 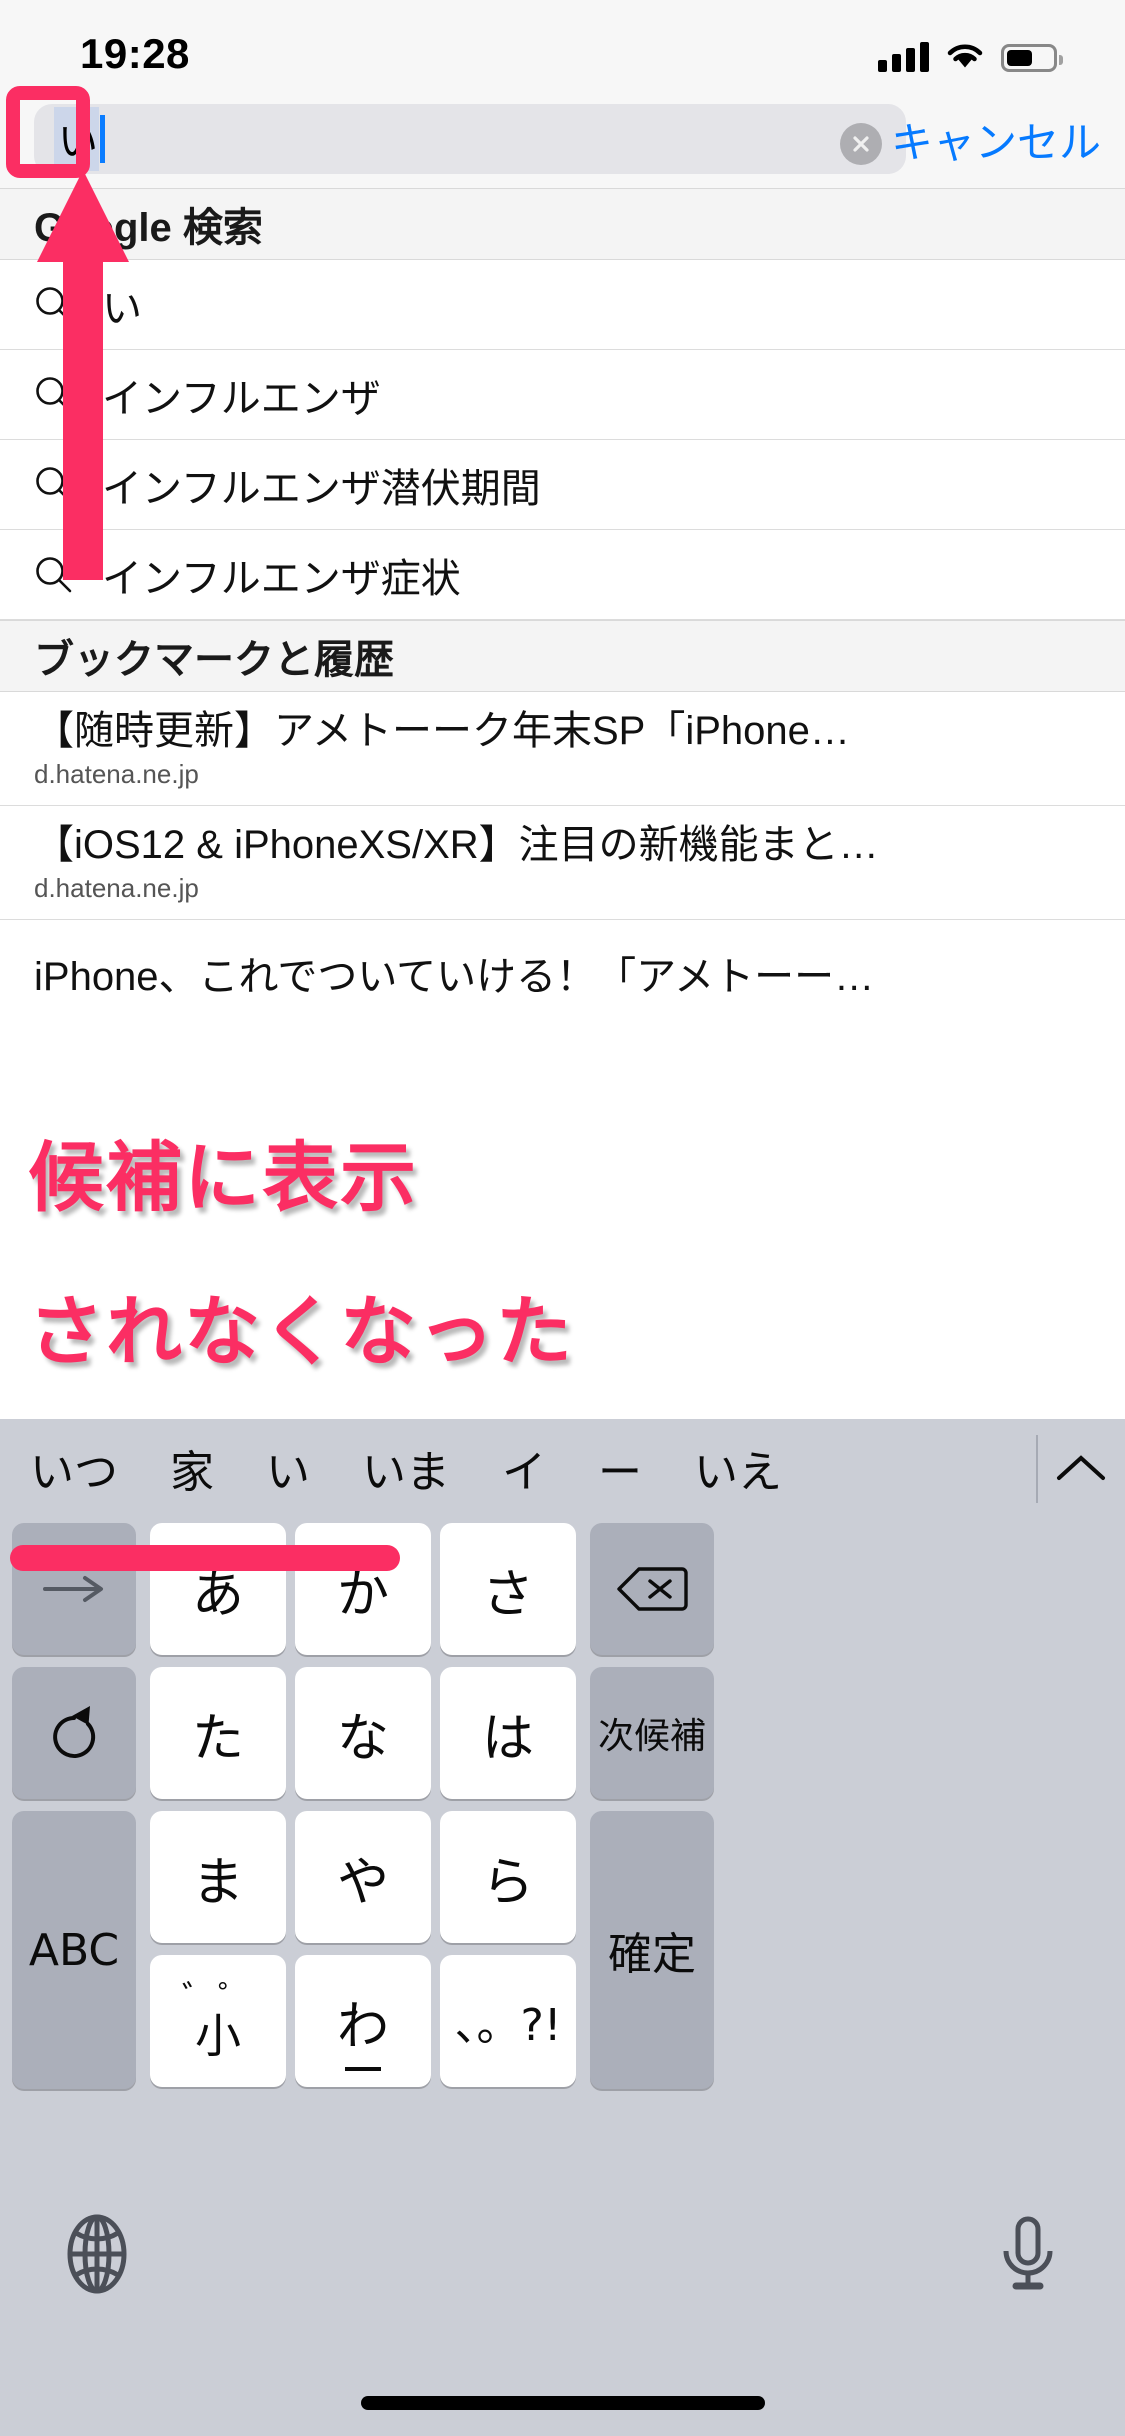 I want to click on search-input: い, so click(x=470, y=139).